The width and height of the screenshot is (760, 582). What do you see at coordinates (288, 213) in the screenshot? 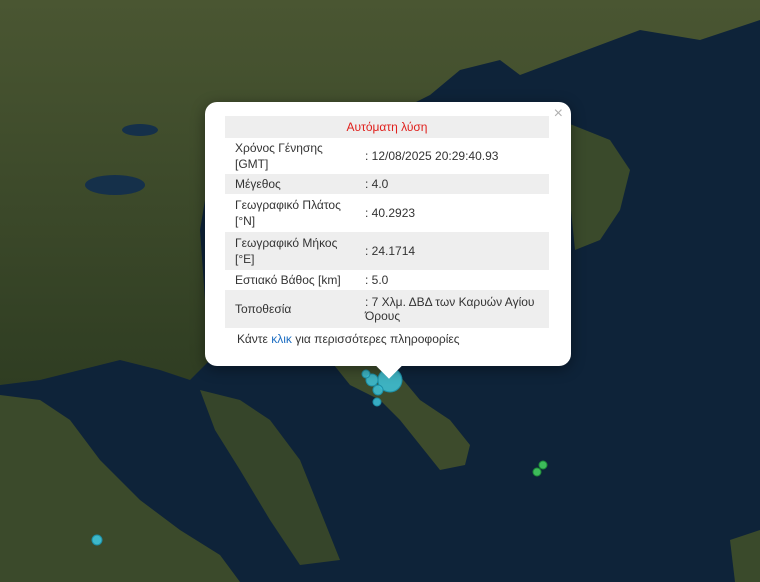
I see `info-label: Γεωγραφικό Πλάτος [°N]` at bounding box center [288, 213].